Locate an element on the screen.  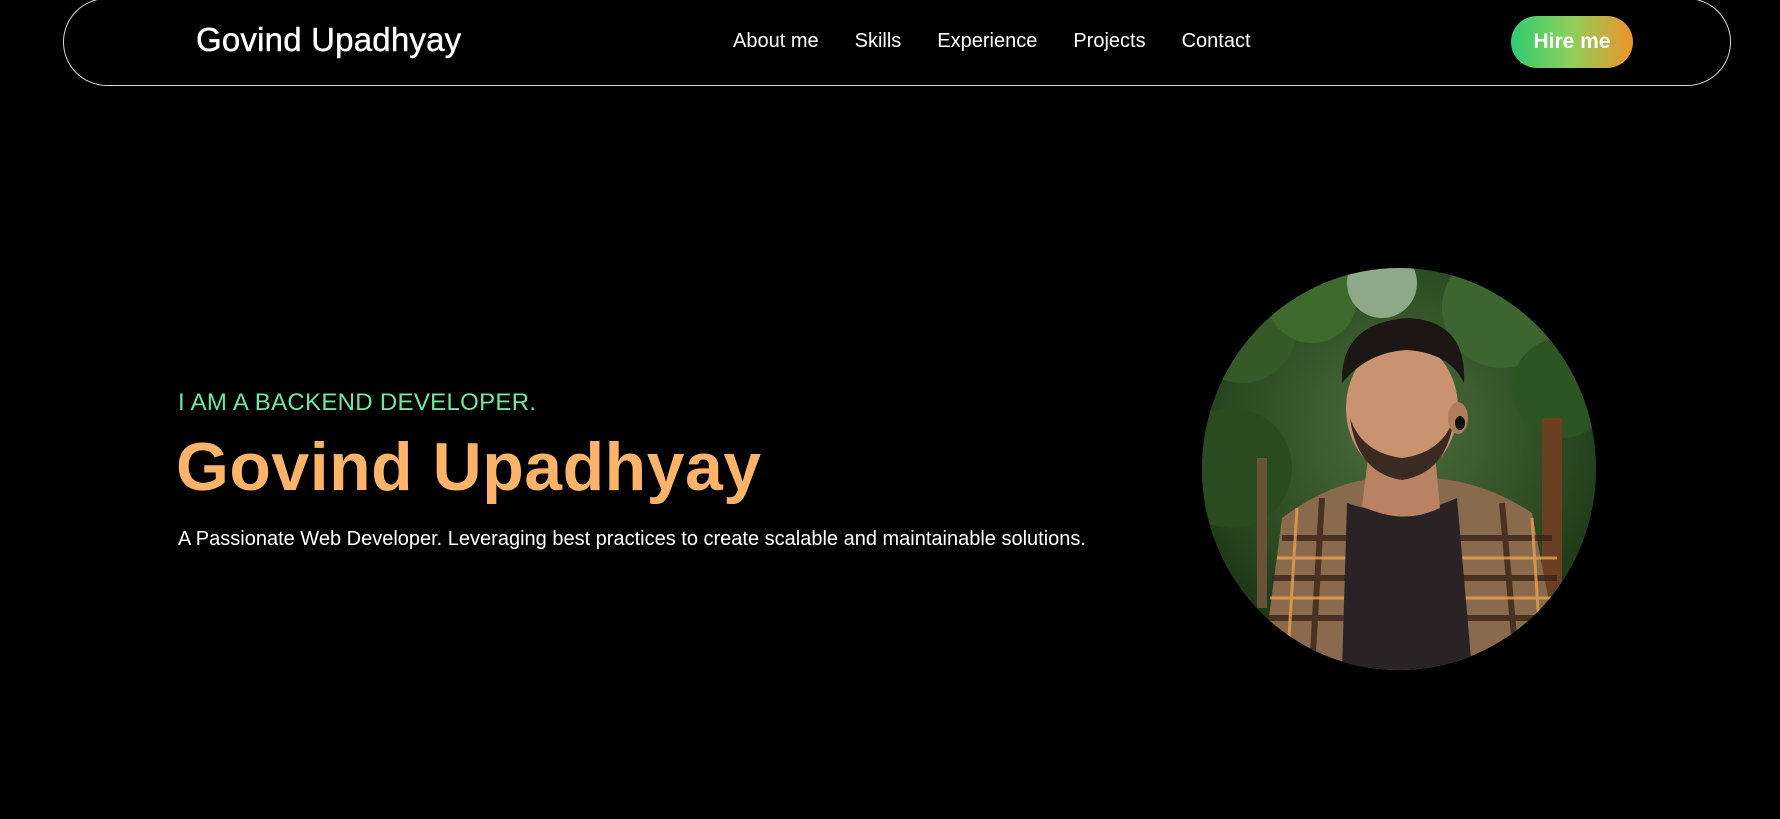
nav-item-contact: Contact is located at coordinates (1216, 41).